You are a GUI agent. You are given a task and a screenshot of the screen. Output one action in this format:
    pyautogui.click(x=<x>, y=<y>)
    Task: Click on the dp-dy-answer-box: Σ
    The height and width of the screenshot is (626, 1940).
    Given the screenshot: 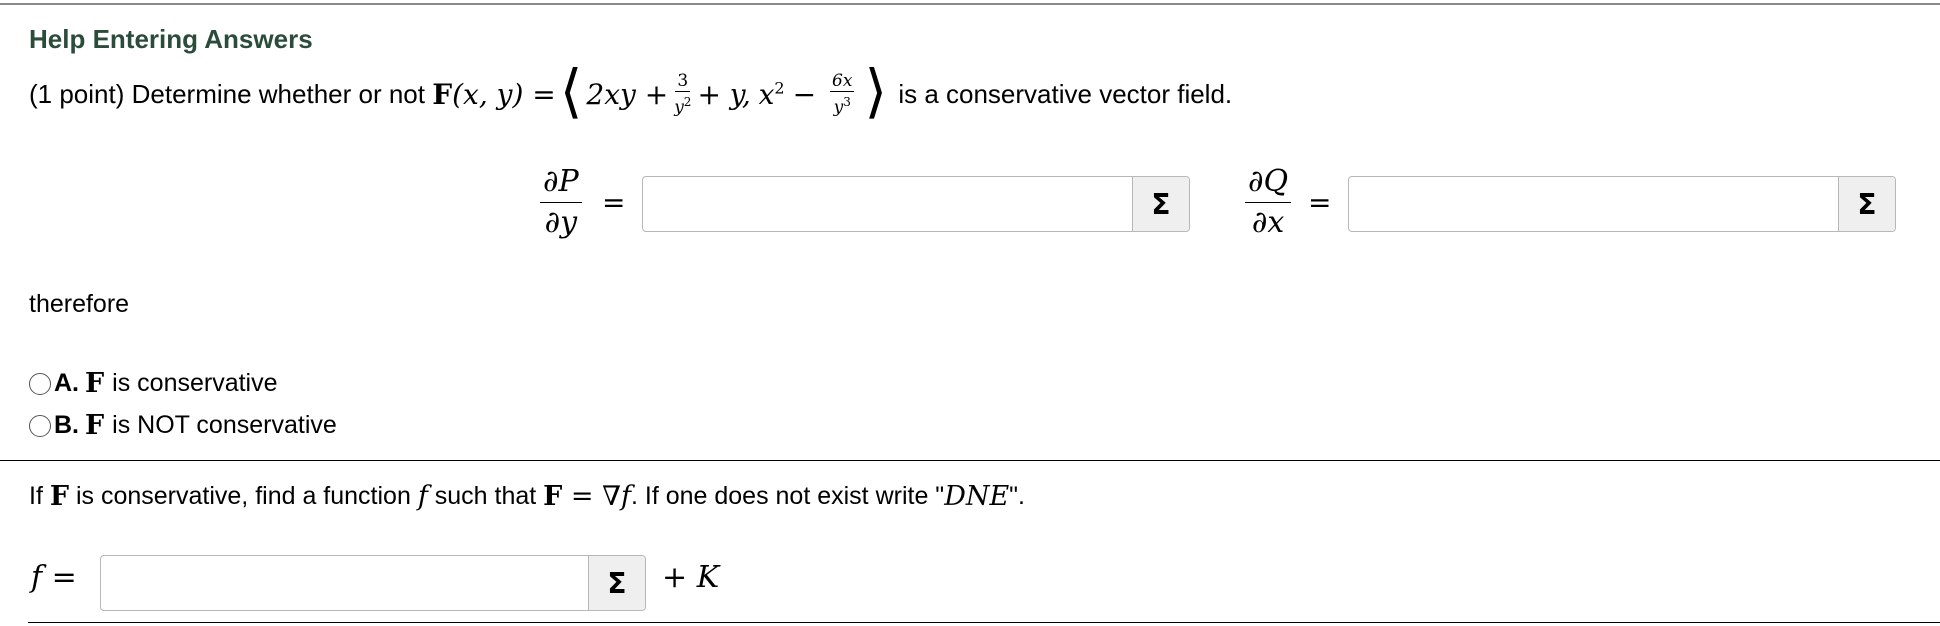 What is the action you would take?
    pyautogui.click(x=916, y=204)
    